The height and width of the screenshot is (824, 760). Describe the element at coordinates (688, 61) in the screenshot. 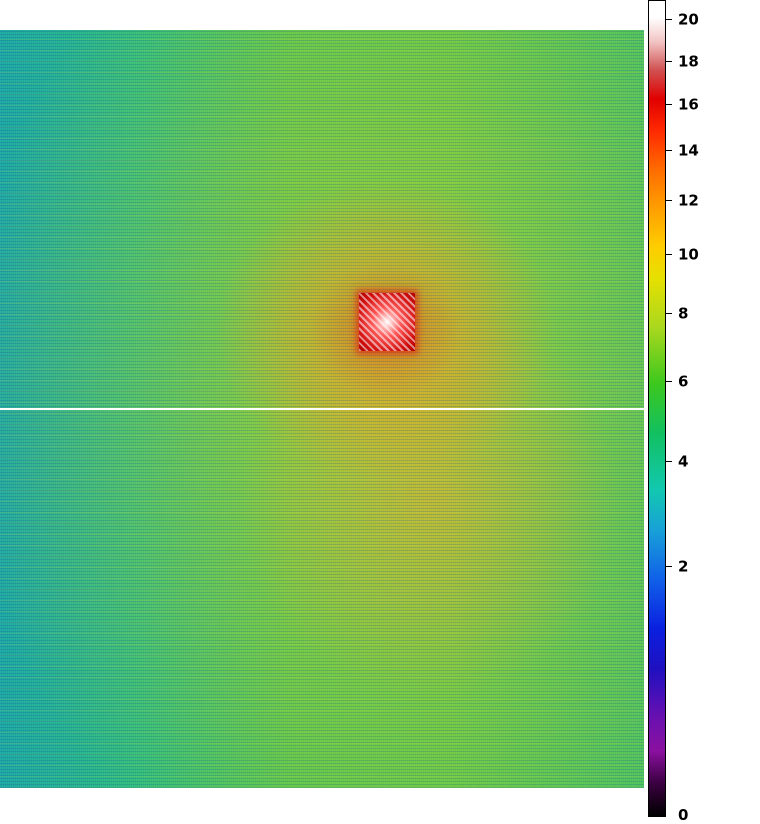

I see `colorbar-tick-label: 18` at that location.